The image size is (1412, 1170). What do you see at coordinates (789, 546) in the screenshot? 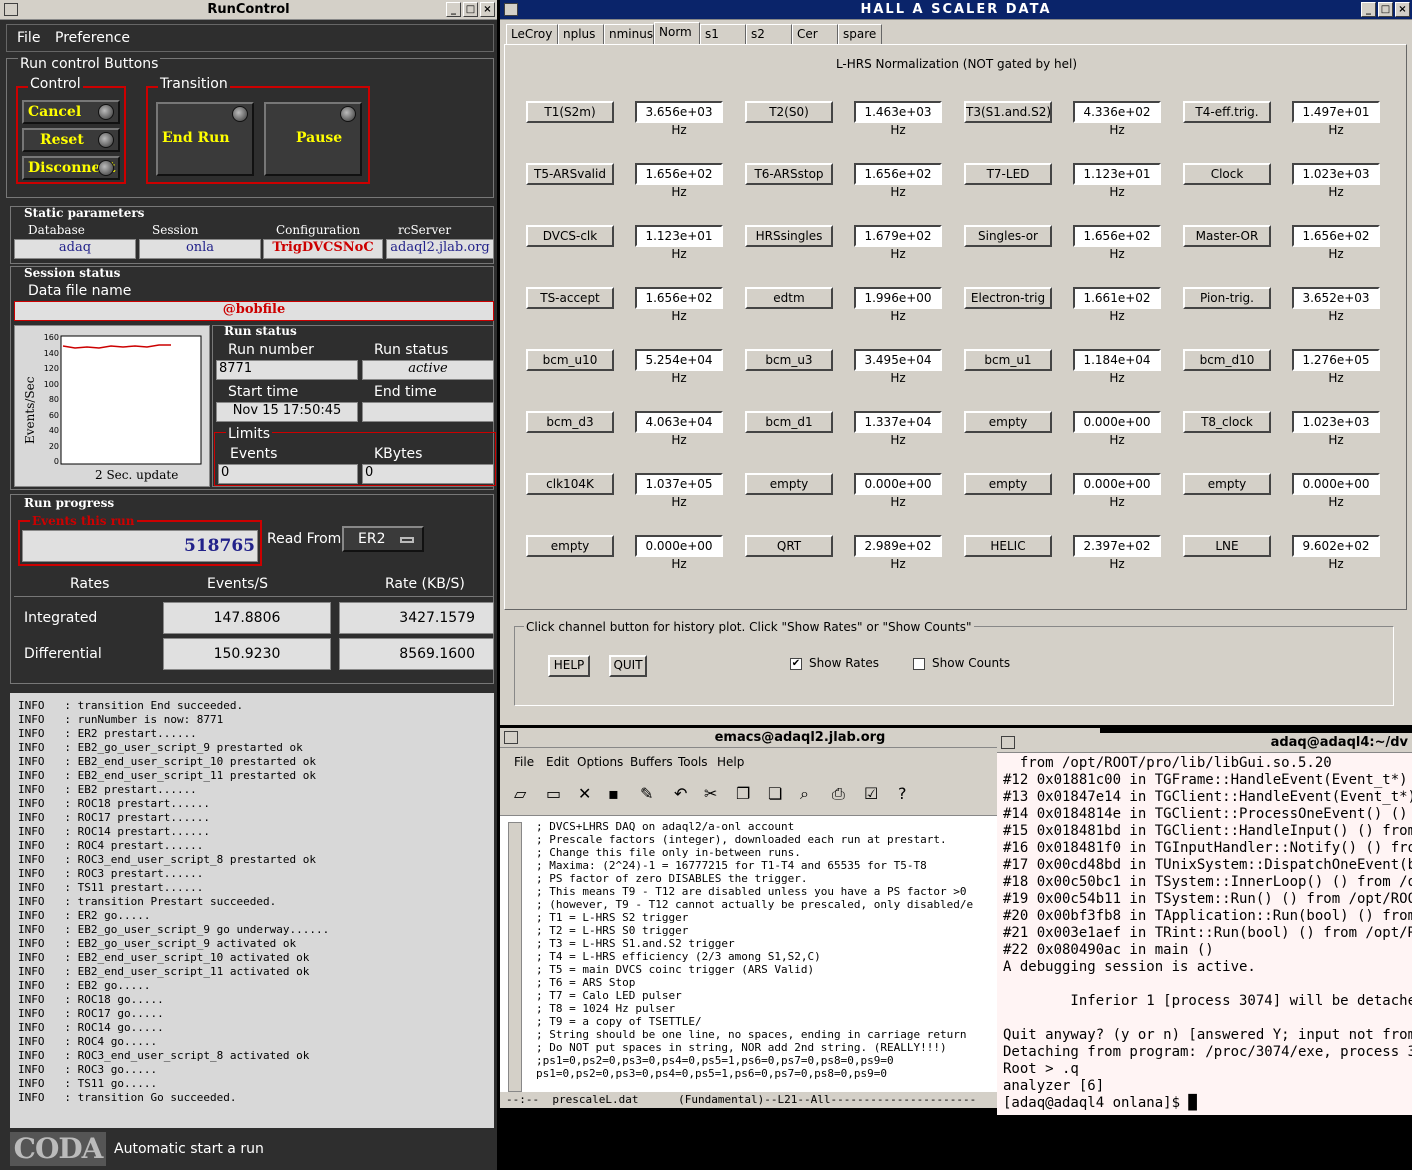
I see `channel-button: QRT` at bounding box center [789, 546].